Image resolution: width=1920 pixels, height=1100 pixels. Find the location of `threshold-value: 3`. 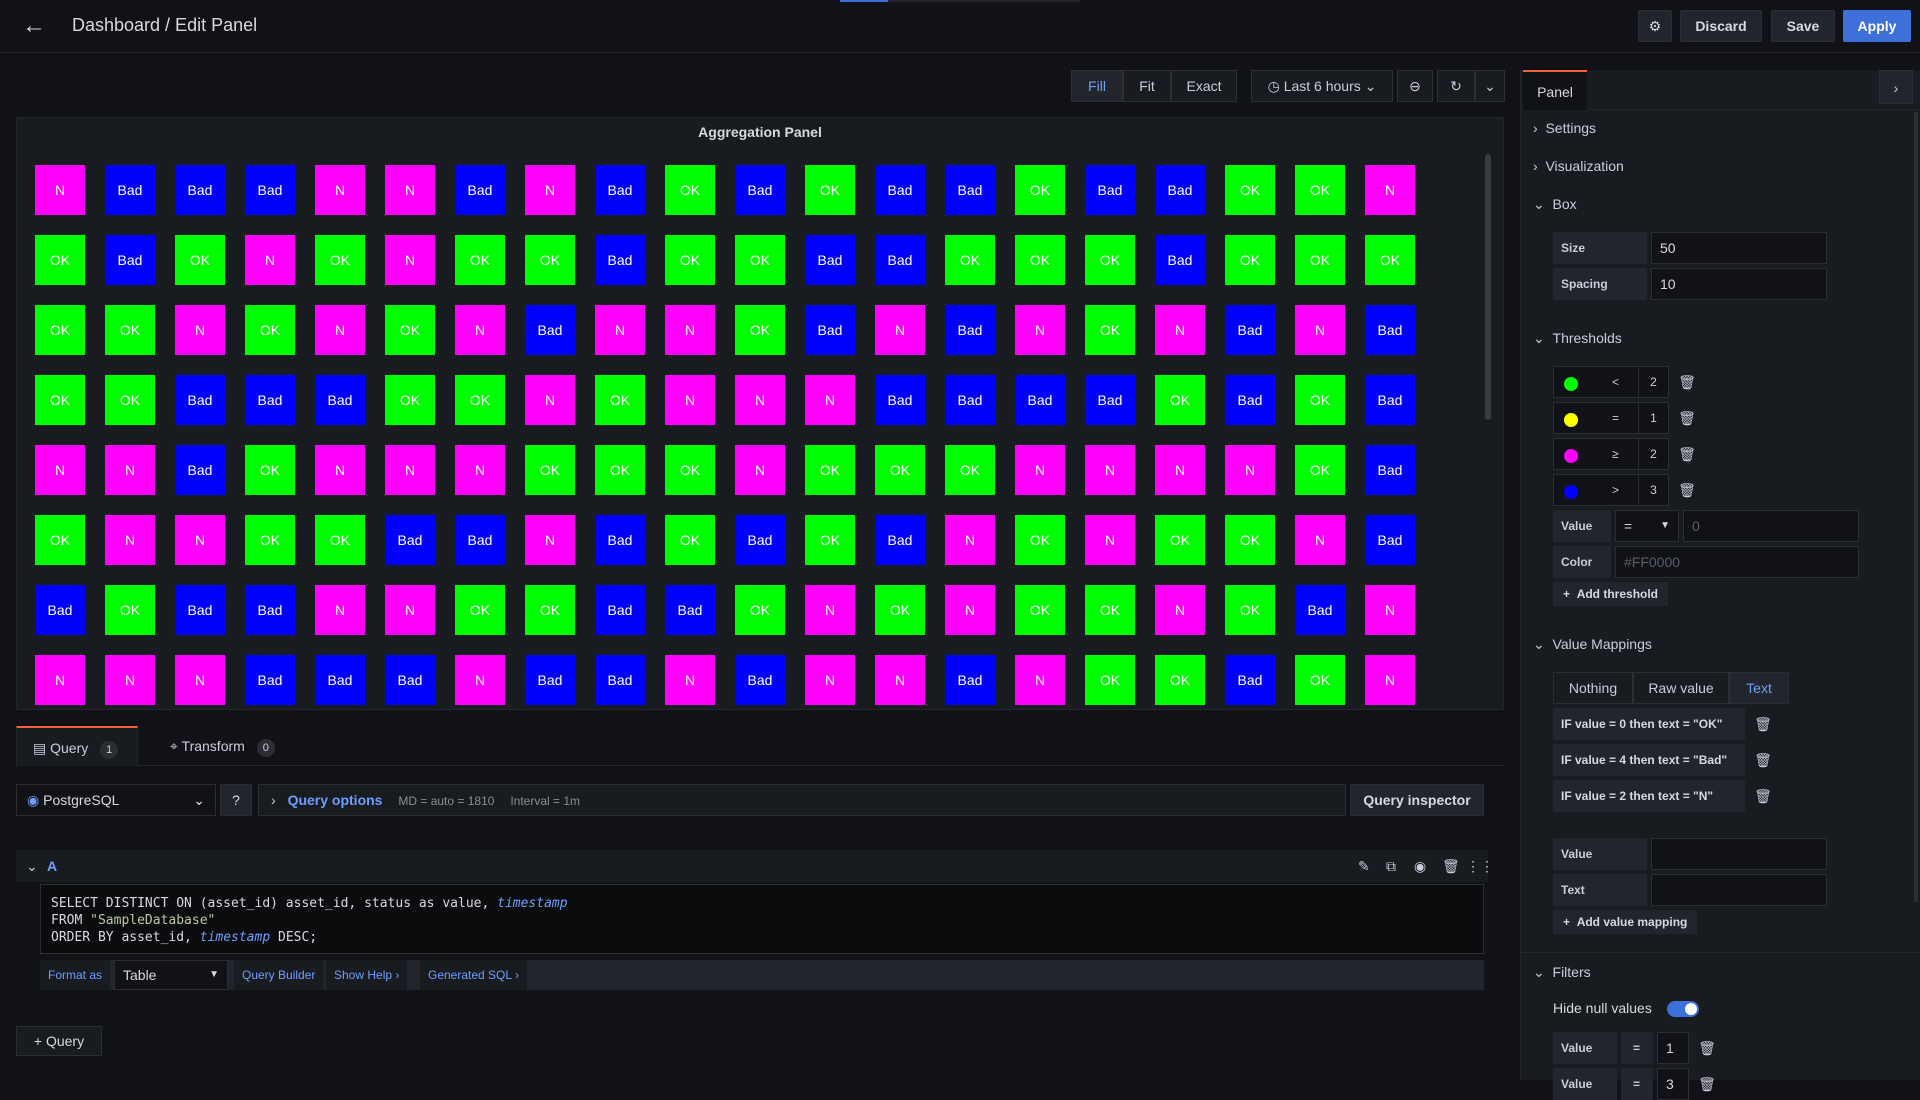

threshold-value: 3 is located at coordinates (1653, 490).